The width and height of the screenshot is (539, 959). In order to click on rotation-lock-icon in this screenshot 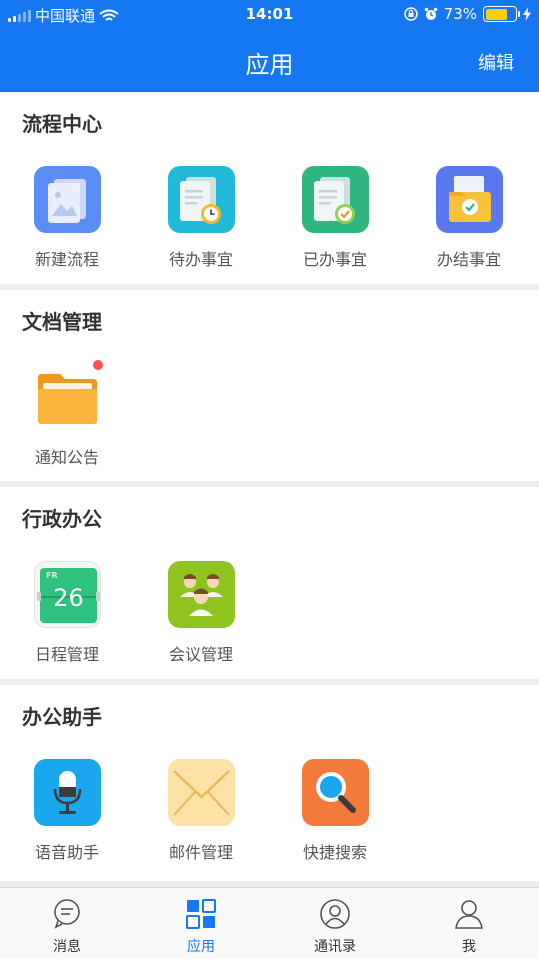, I will do `click(410, 14)`.